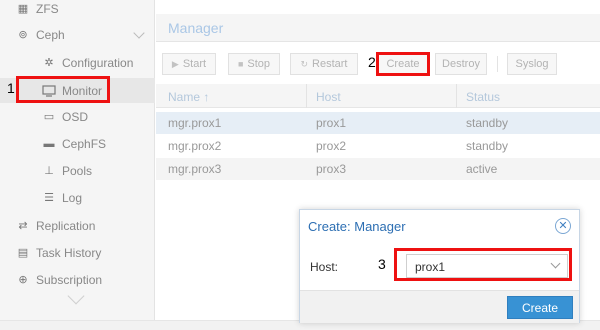  I want to click on sidebar-item-label: CephFS, so click(84, 143).